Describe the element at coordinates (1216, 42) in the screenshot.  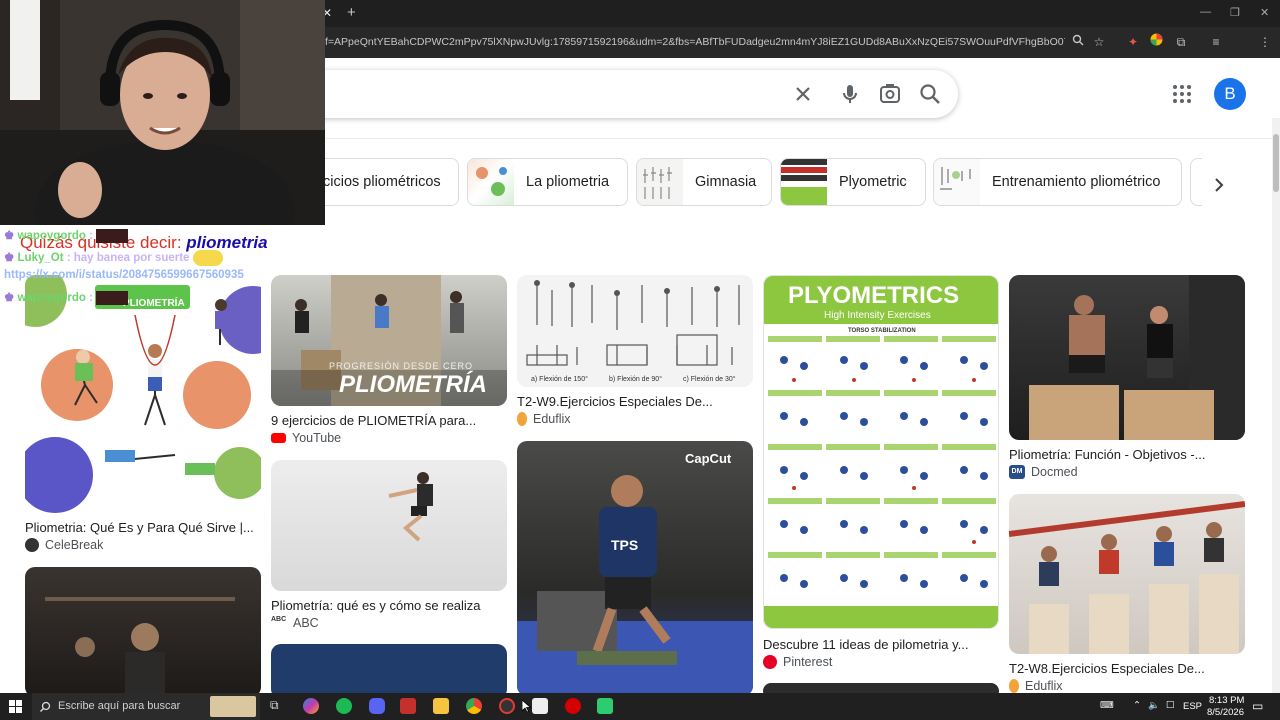
I see `media-control-icon: ≡` at that location.